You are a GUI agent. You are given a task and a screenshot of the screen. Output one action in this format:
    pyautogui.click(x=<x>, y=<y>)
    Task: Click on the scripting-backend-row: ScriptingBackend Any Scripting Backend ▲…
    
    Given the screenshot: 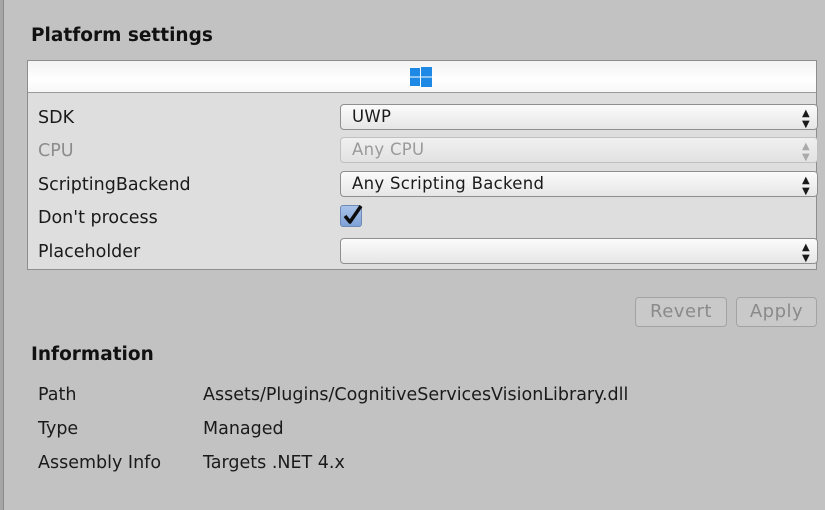 What is the action you would take?
    pyautogui.click(x=428, y=186)
    